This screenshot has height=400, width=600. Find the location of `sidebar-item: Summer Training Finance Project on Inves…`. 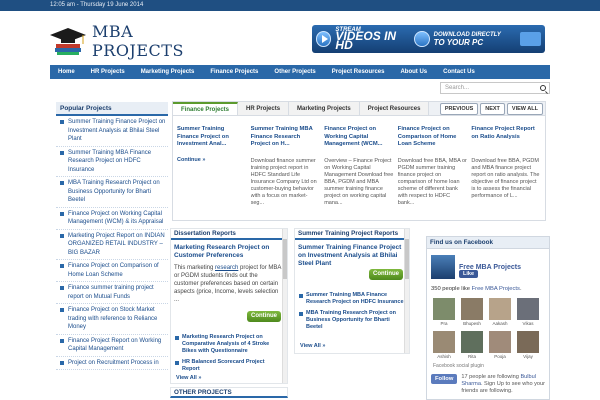

sidebar-item: Summer Training Finance Project on Inves… is located at coordinates (112, 131).